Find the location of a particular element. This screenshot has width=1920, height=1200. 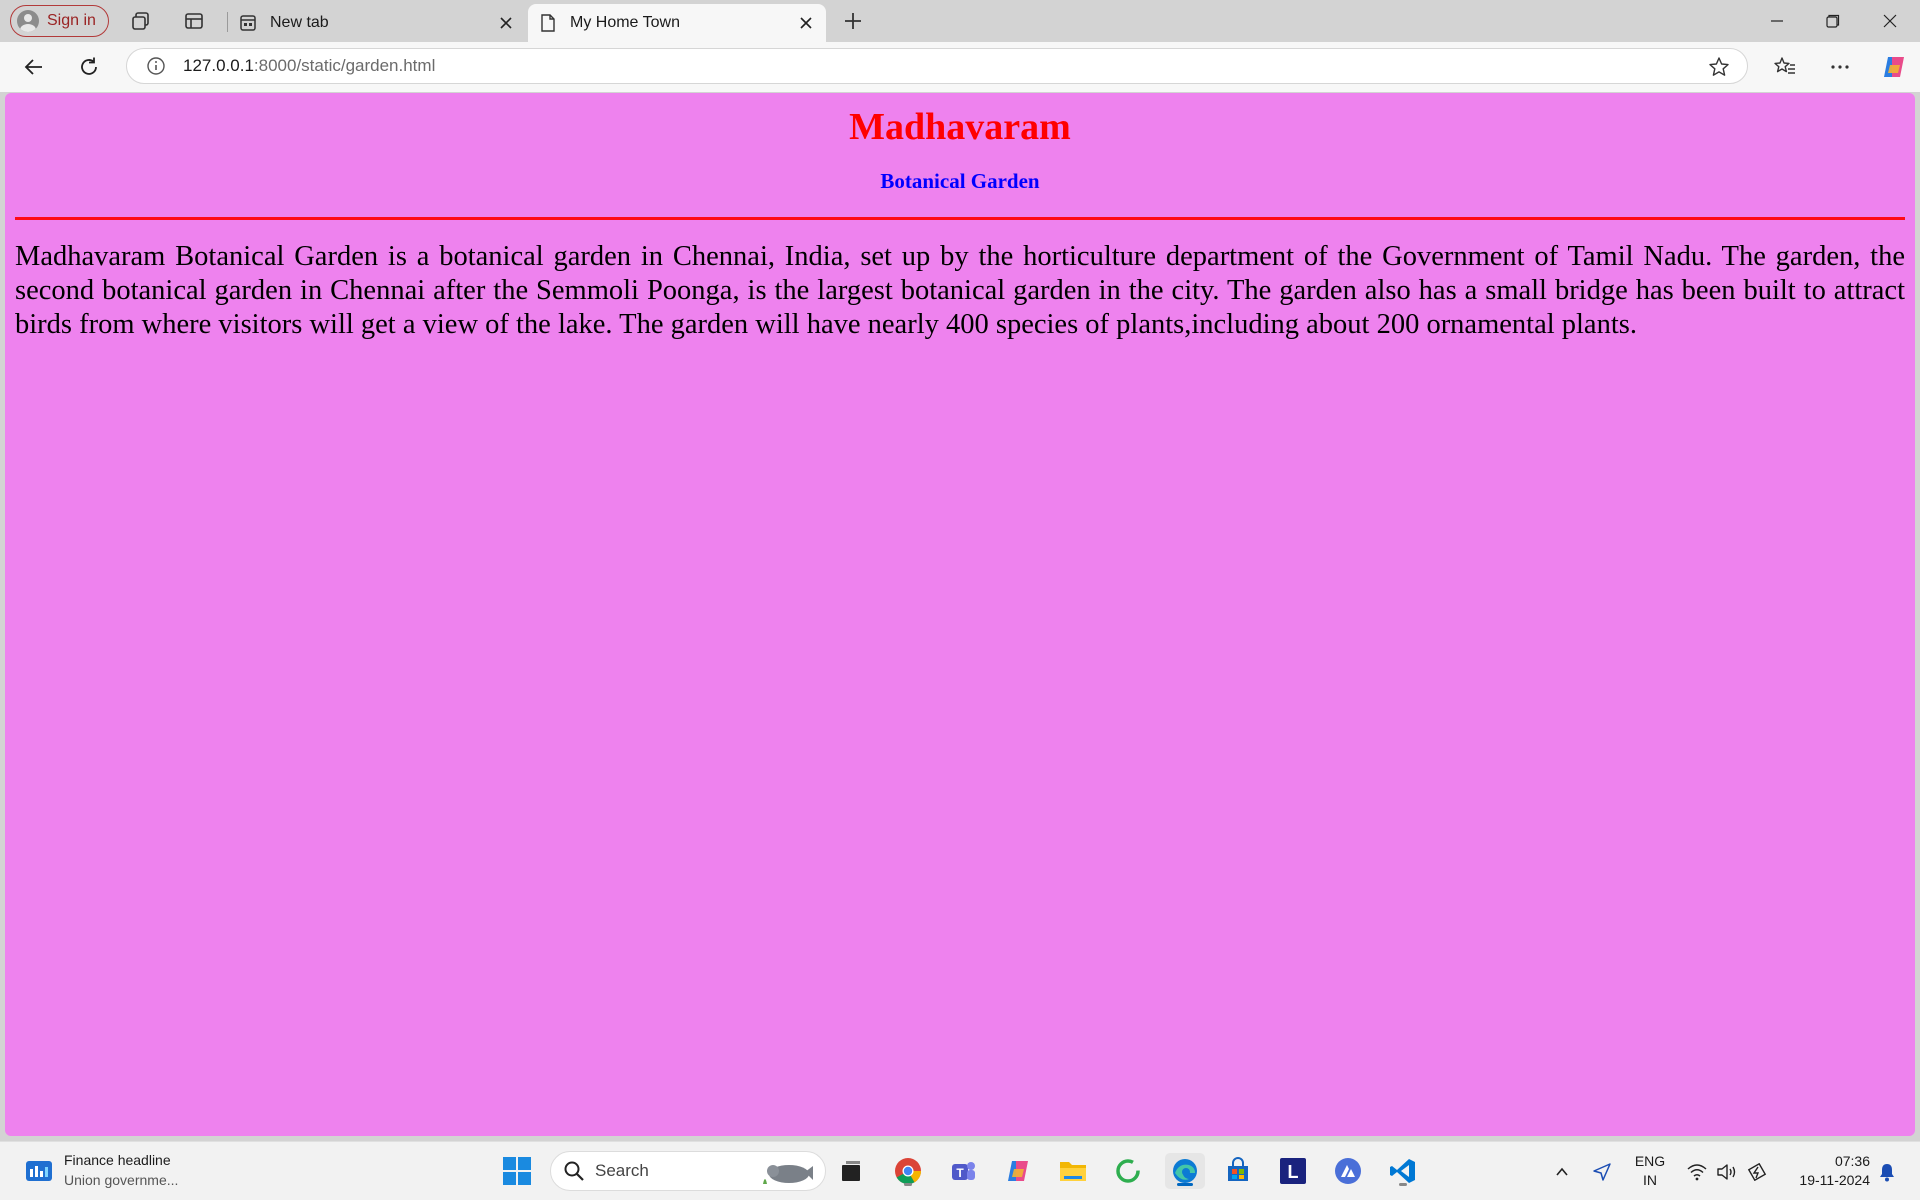

vscode-icon is located at coordinates (1403, 1171).